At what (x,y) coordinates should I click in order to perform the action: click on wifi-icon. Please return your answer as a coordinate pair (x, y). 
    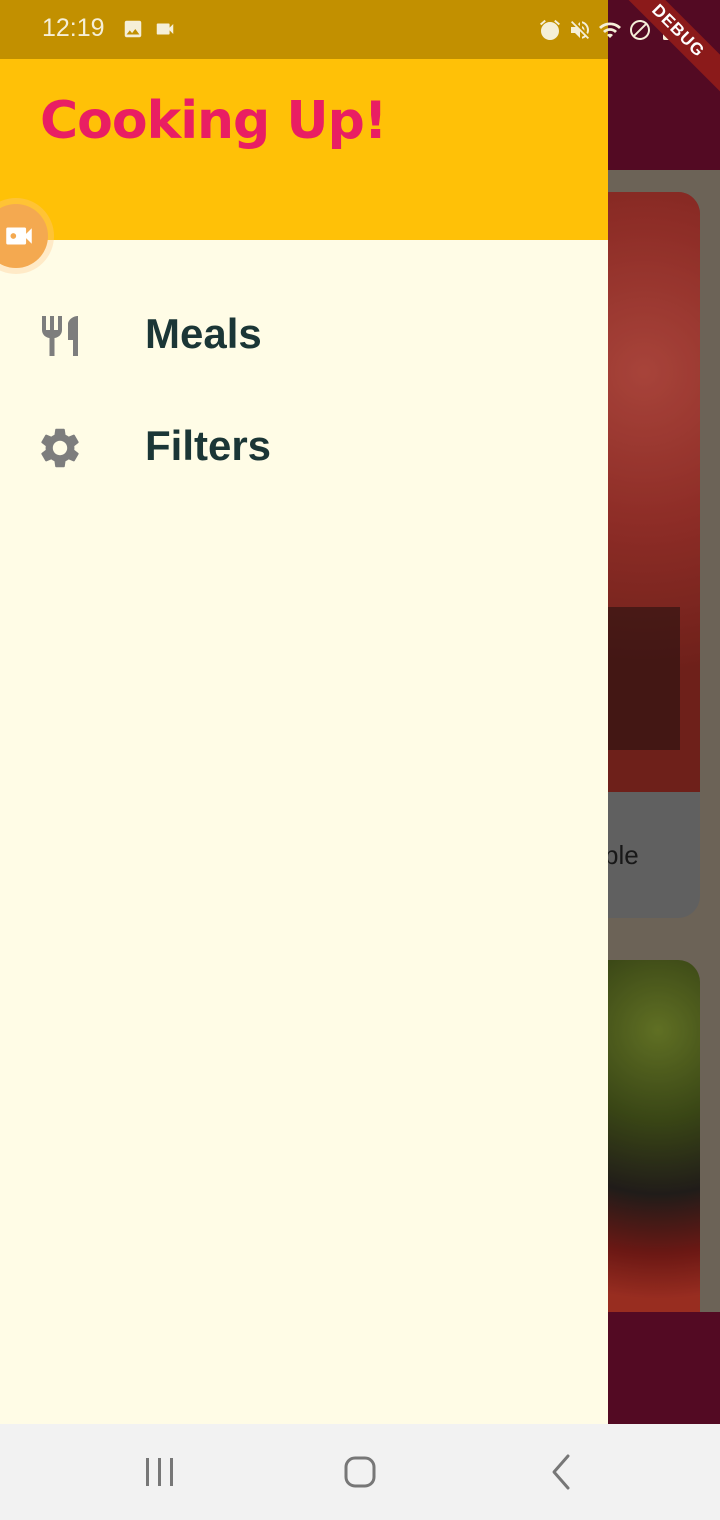
    Looking at the image, I should click on (610, 30).